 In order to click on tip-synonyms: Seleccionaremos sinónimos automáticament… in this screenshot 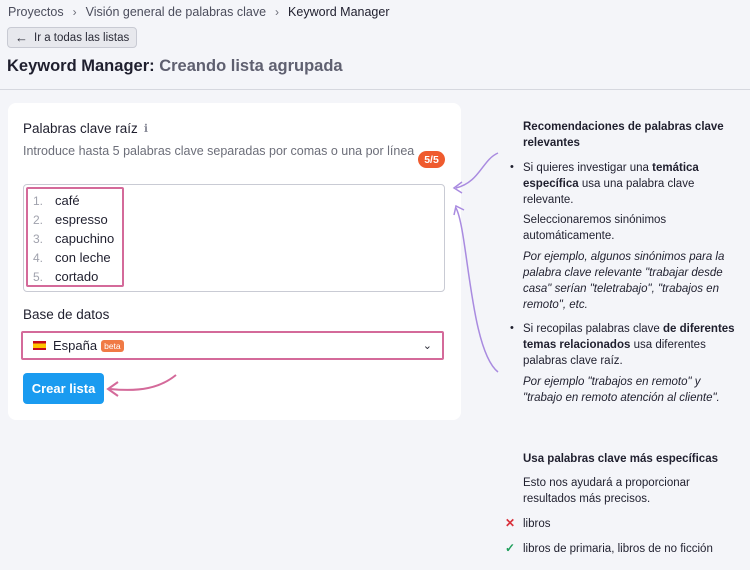, I will do `click(595, 228)`.